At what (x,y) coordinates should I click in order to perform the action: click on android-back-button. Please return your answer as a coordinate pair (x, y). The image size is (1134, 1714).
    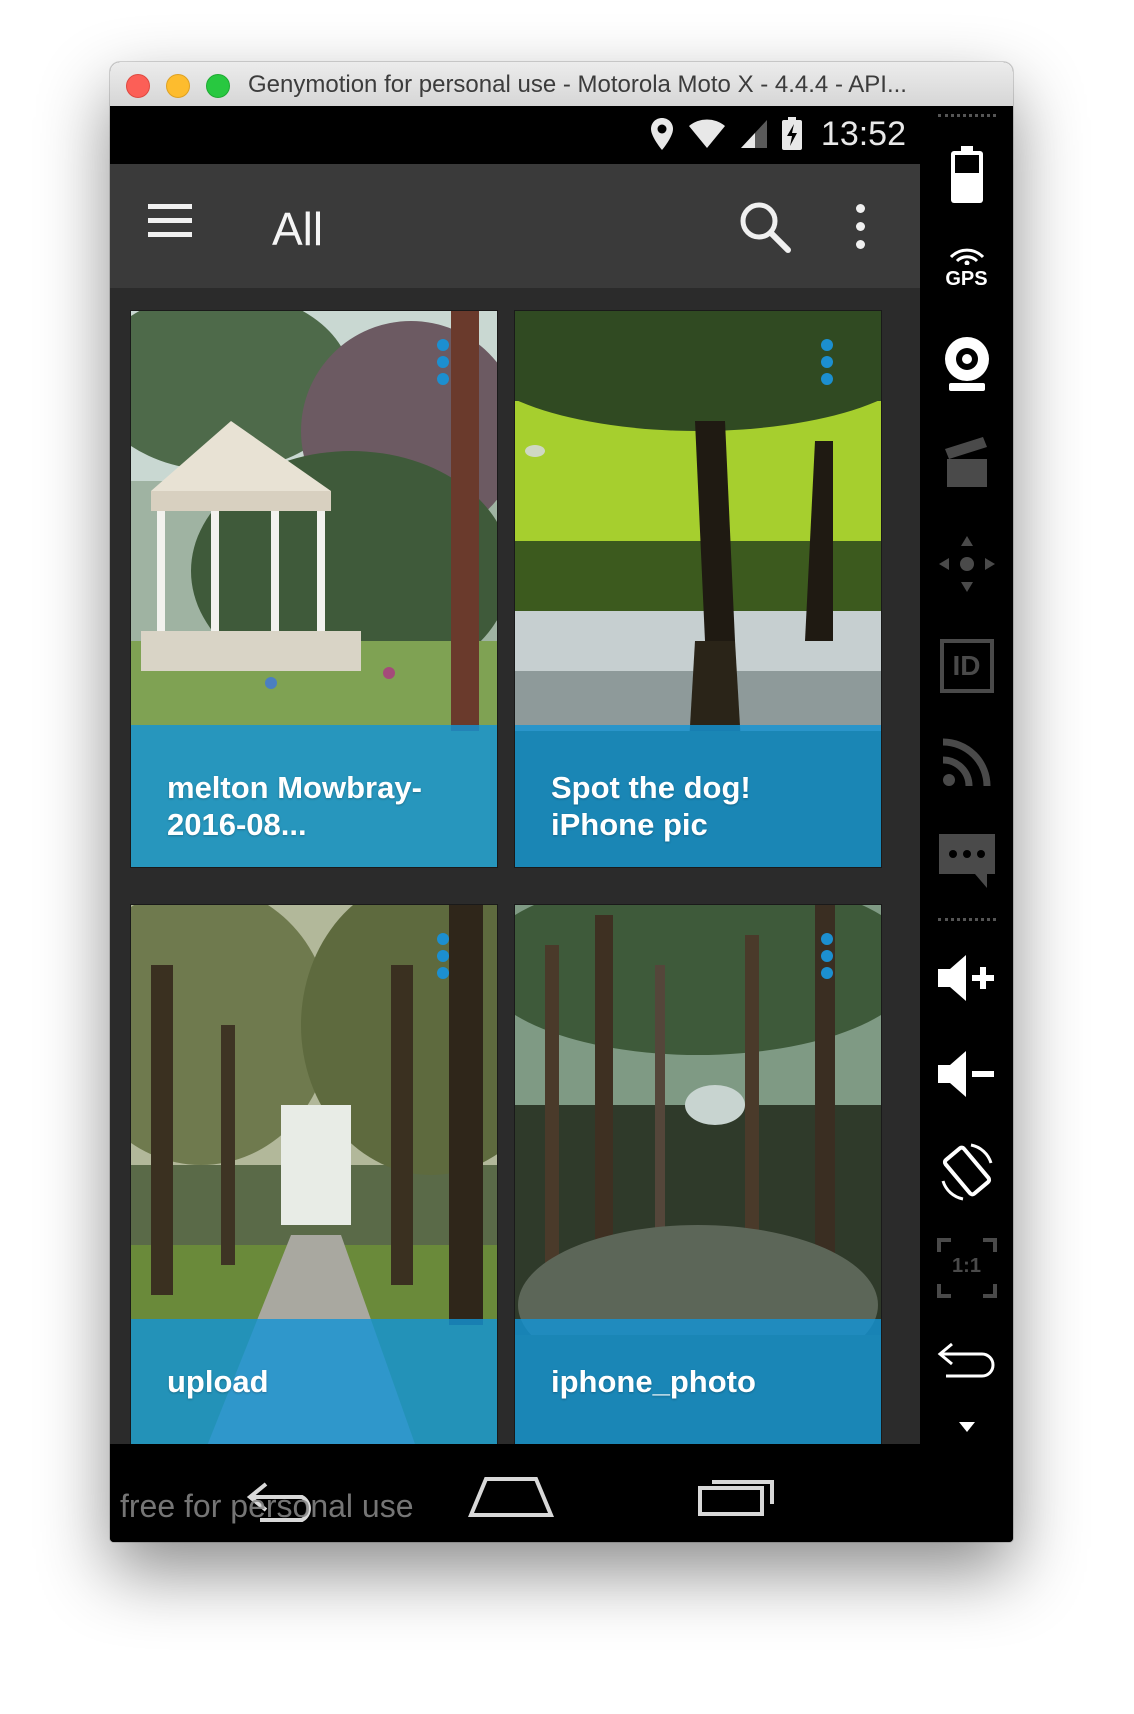
    Looking at the image, I should click on (966, 1360).